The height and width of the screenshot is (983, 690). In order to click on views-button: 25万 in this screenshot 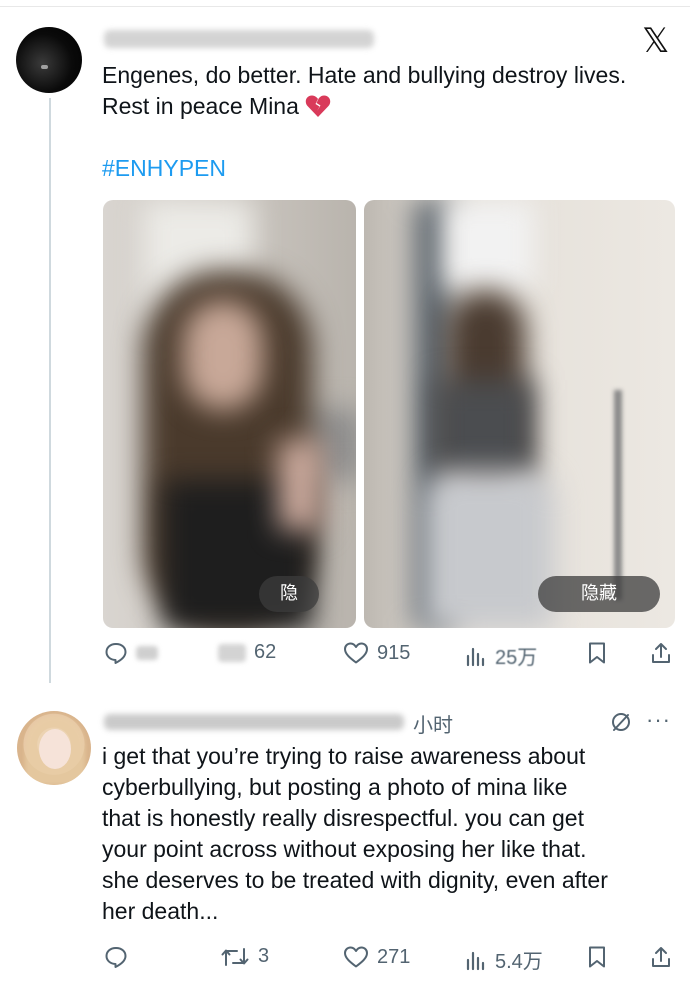, I will do `click(501, 655)`.